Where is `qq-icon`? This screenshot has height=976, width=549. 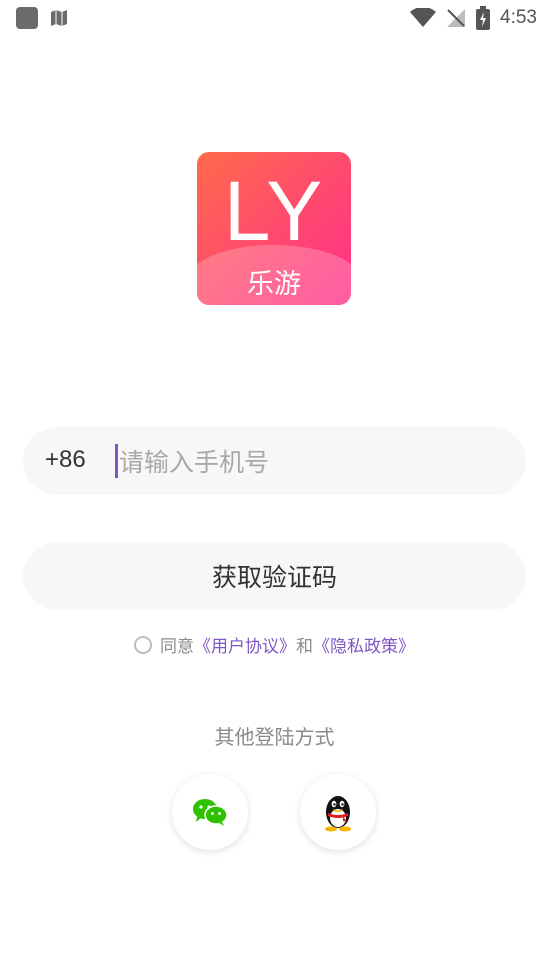
qq-icon is located at coordinates (338, 814).